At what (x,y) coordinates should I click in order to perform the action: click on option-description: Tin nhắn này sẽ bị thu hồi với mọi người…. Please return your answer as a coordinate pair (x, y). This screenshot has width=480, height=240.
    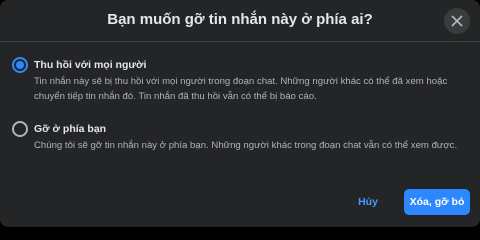
    Looking at the image, I should click on (241, 89).